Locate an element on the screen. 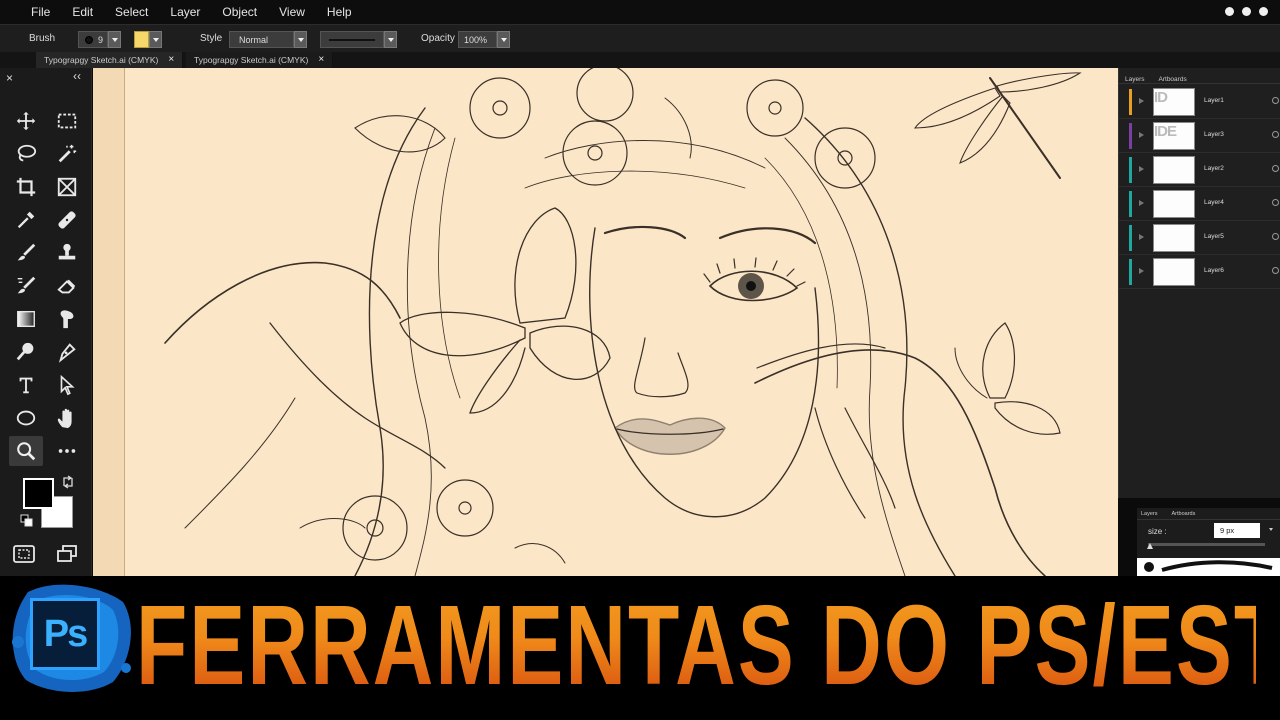 The height and width of the screenshot is (720, 1280). magic-wand-icon is located at coordinates (67, 154).